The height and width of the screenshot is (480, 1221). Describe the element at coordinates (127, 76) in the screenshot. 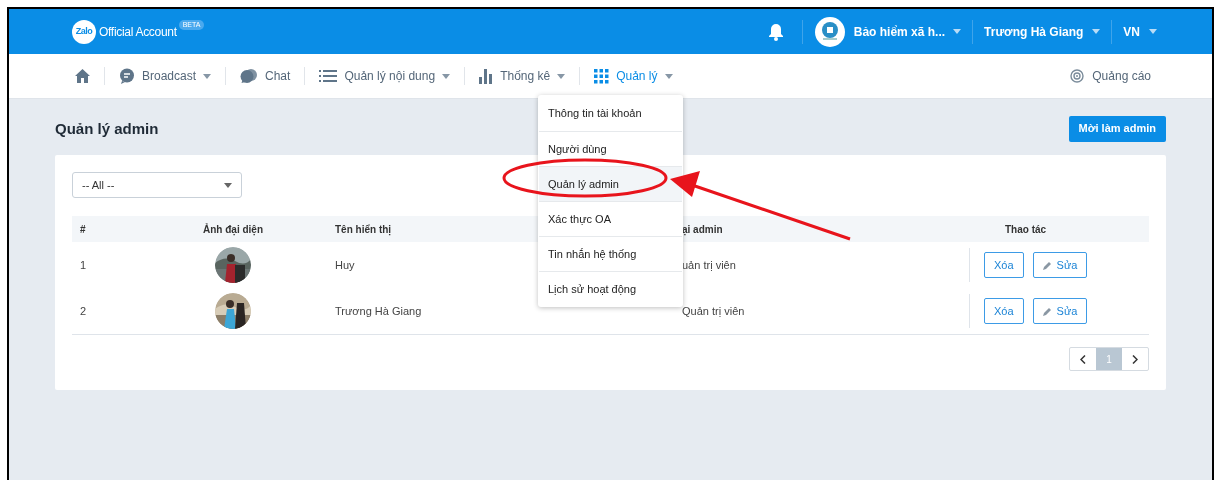

I see `chat-bubble-icon` at that location.